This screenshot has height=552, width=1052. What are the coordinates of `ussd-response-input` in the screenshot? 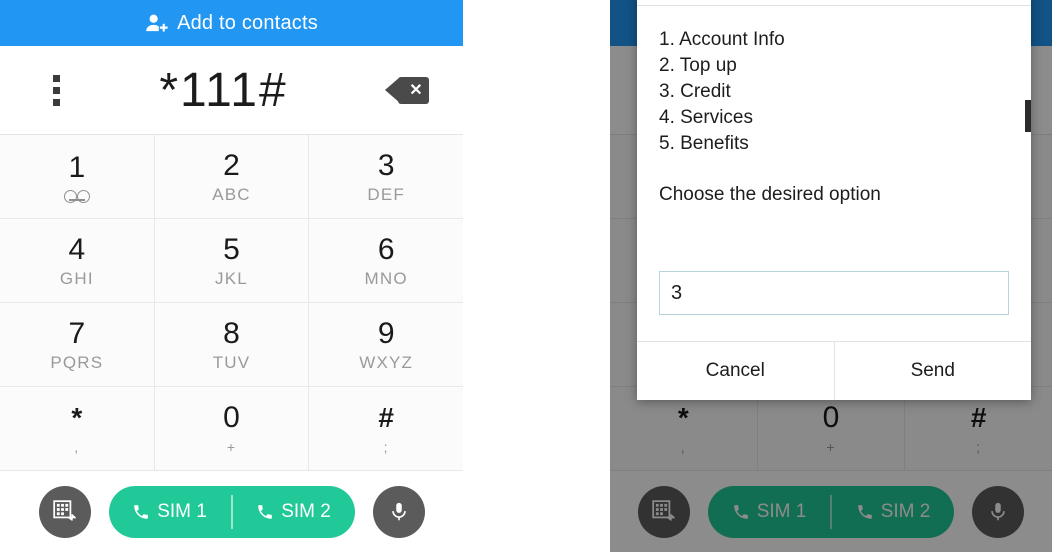 It's located at (834, 293).